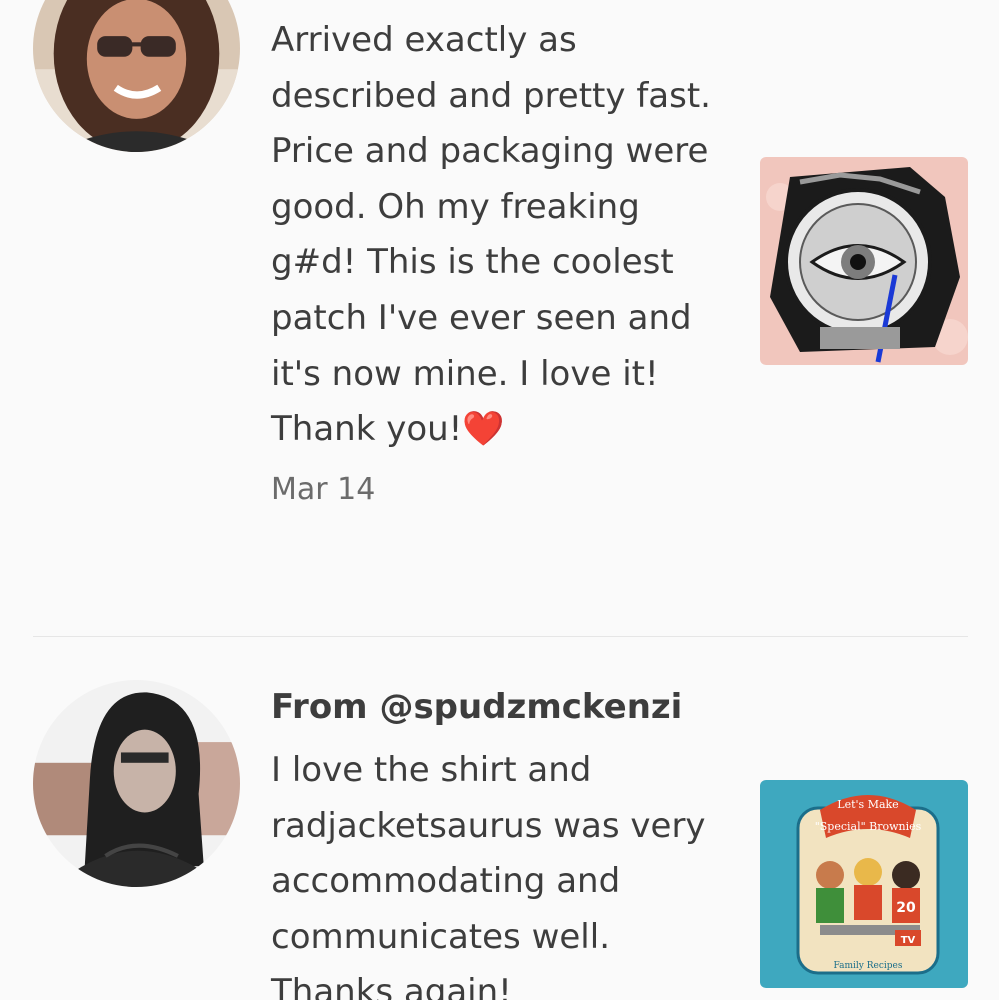 This screenshot has height=1000, width=999. What do you see at coordinates (323, 489) in the screenshot?
I see `review-date: Mar 14` at bounding box center [323, 489].